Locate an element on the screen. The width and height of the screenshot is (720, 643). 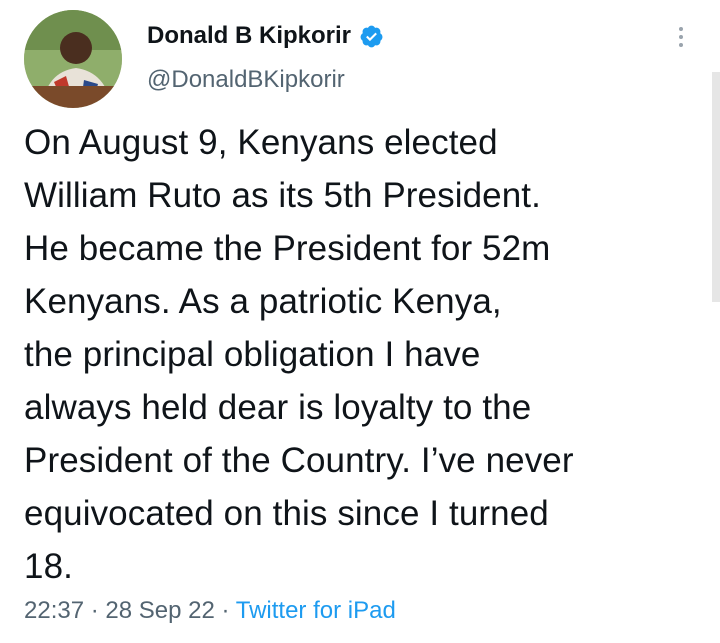
author-name: Donald B Kipkorir is located at coordinates (249, 36).